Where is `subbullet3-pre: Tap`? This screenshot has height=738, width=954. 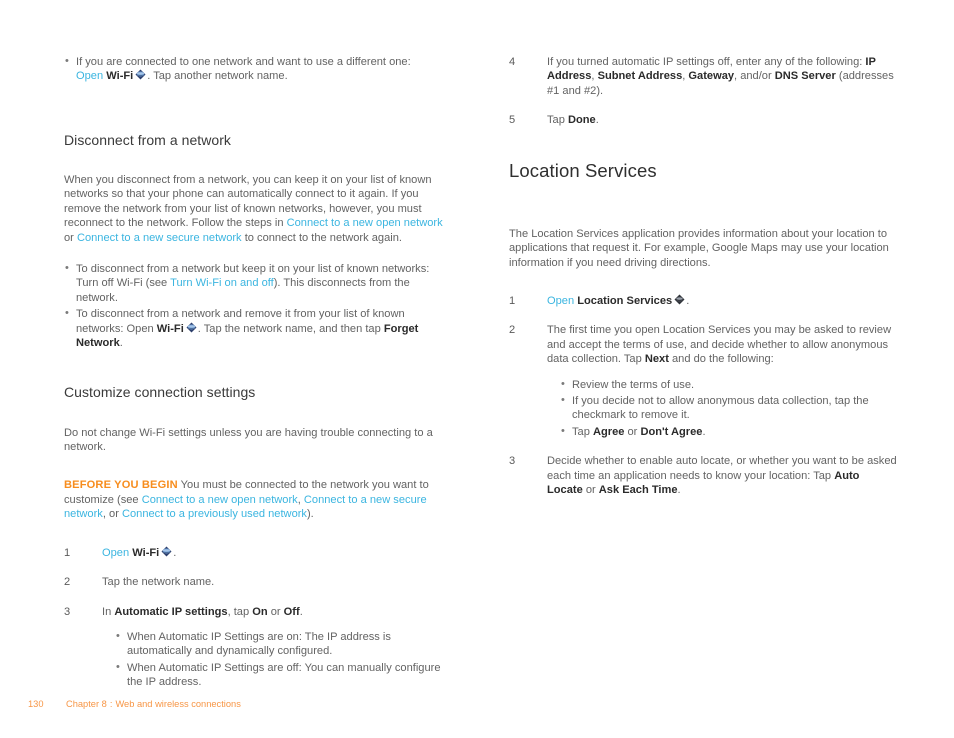
subbullet3-pre: Tap is located at coordinates (582, 431).